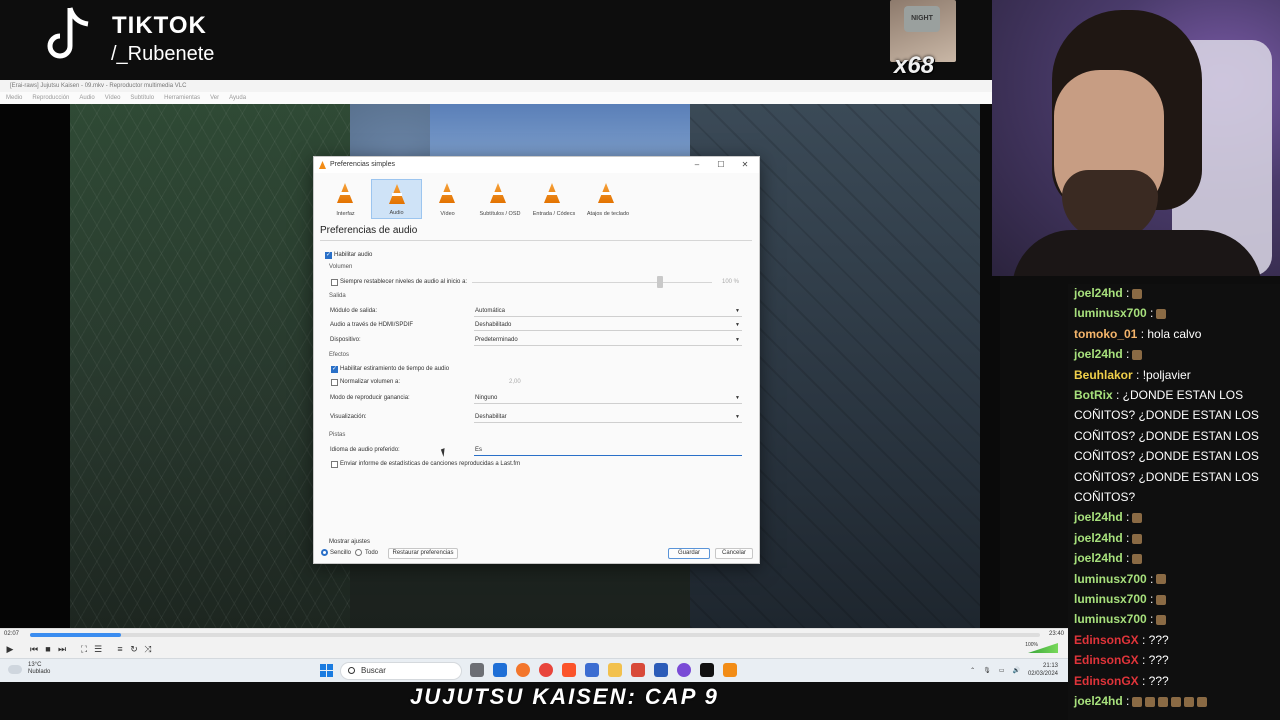 The width and height of the screenshot is (1280, 720). What do you see at coordinates (546, 670) in the screenshot?
I see `chrome-icon` at bounding box center [546, 670].